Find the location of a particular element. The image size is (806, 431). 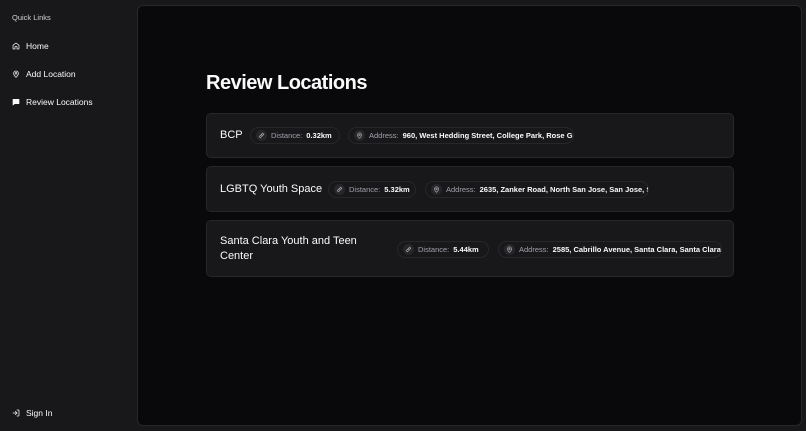

sidebar-item-home: Home is located at coordinates (30, 46).